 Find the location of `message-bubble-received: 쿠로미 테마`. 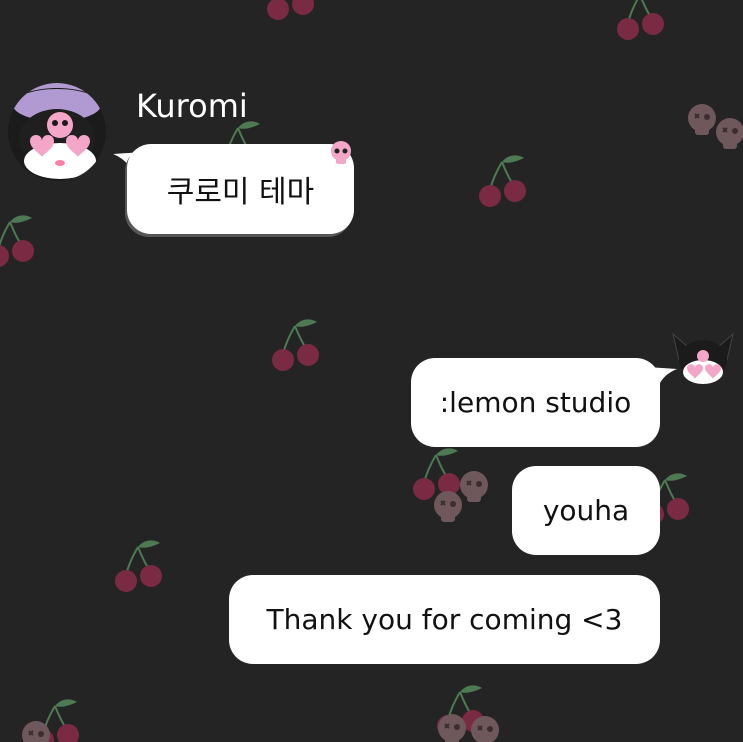

message-bubble-received: 쿠로미 테마 is located at coordinates (240, 189).